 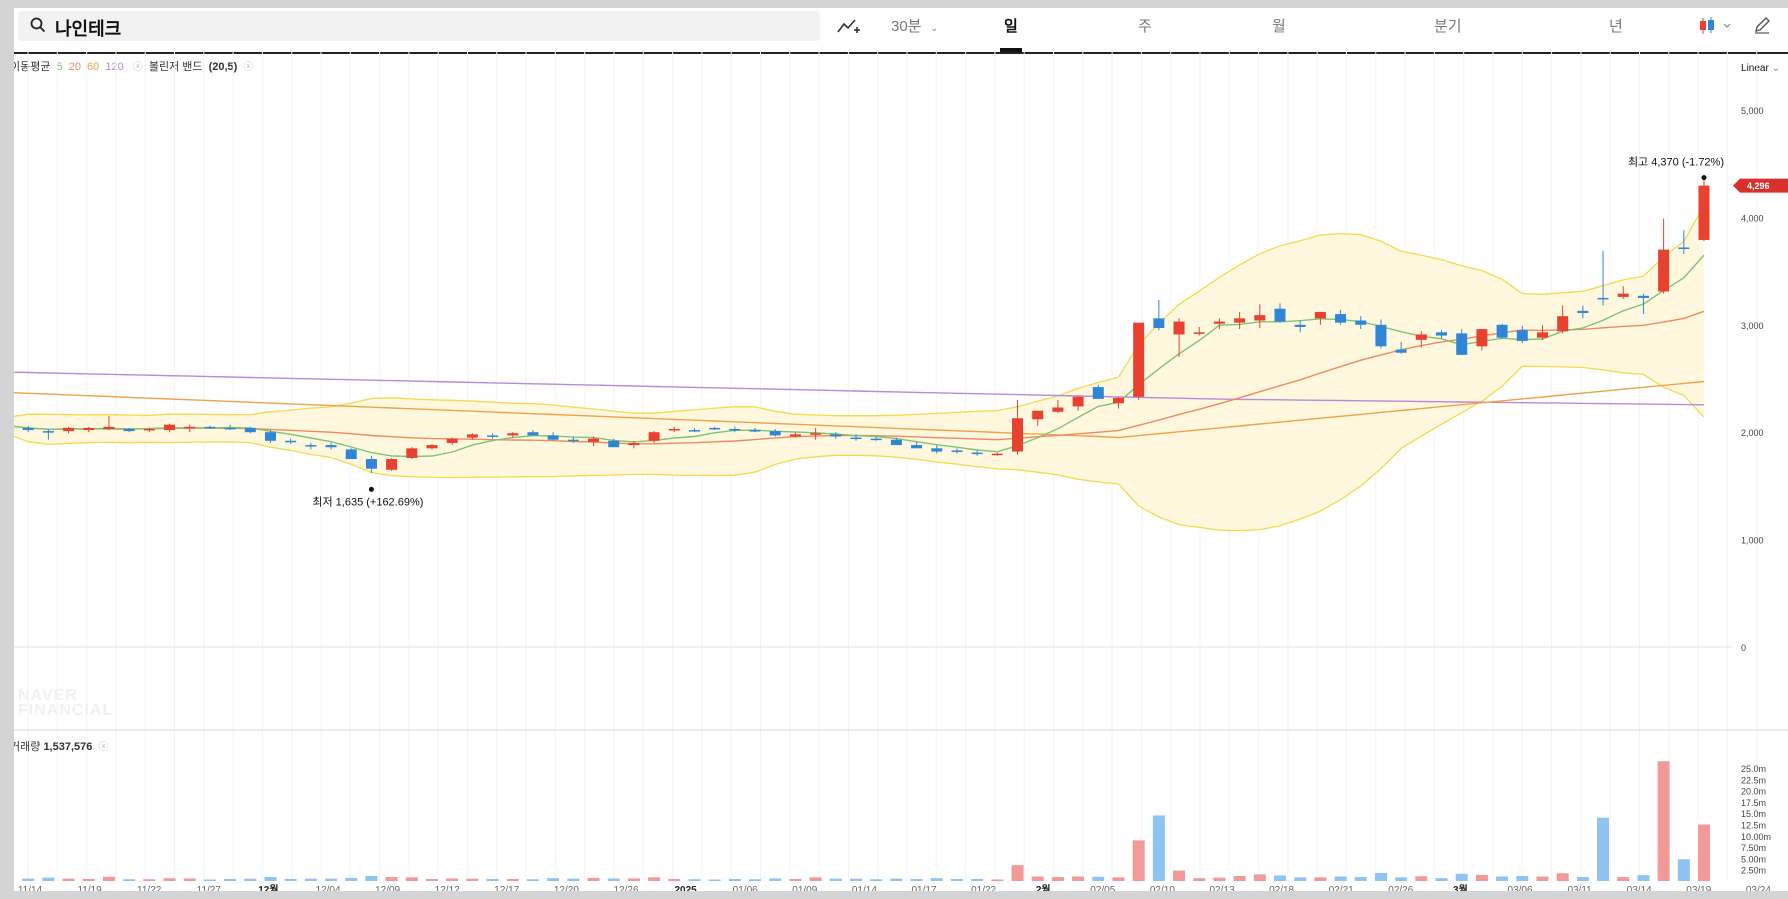 What do you see at coordinates (1279, 25) in the screenshot?
I see `tab-month: 월` at bounding box center [1279, 25].